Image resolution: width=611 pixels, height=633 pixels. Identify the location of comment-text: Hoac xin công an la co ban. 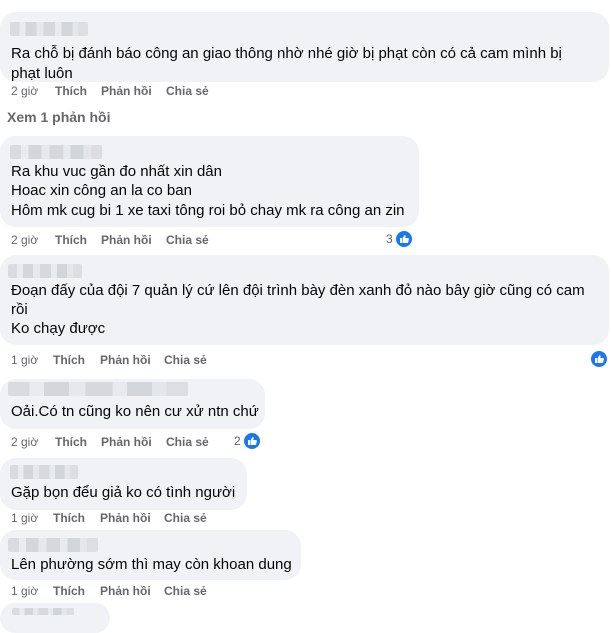
(101, 190).